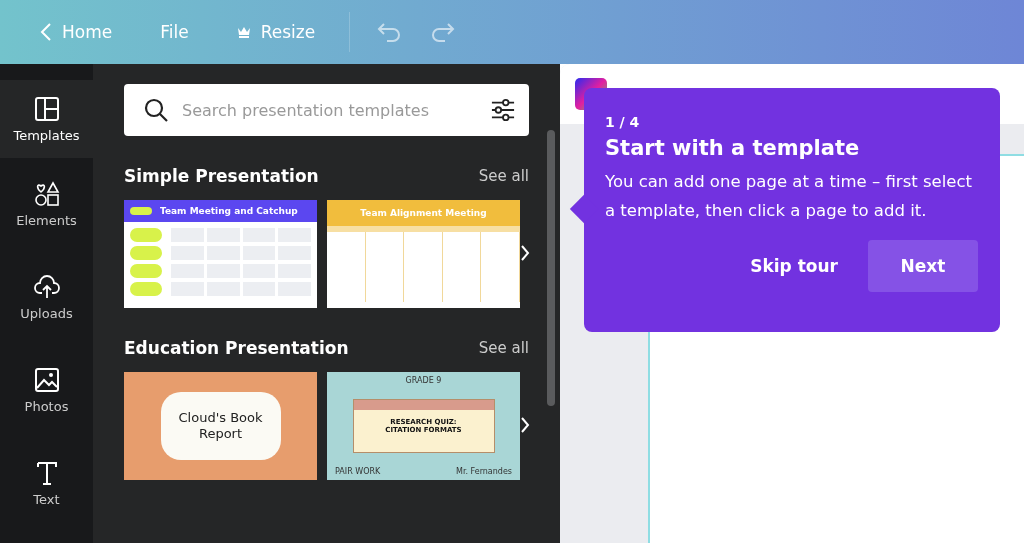 The height and width of the screenshot is (543, 1024). What do you see at coordinates (623, 122) in the screenshot?
I see `step-counter: 1 / 4` at bounding box center [623, 122].